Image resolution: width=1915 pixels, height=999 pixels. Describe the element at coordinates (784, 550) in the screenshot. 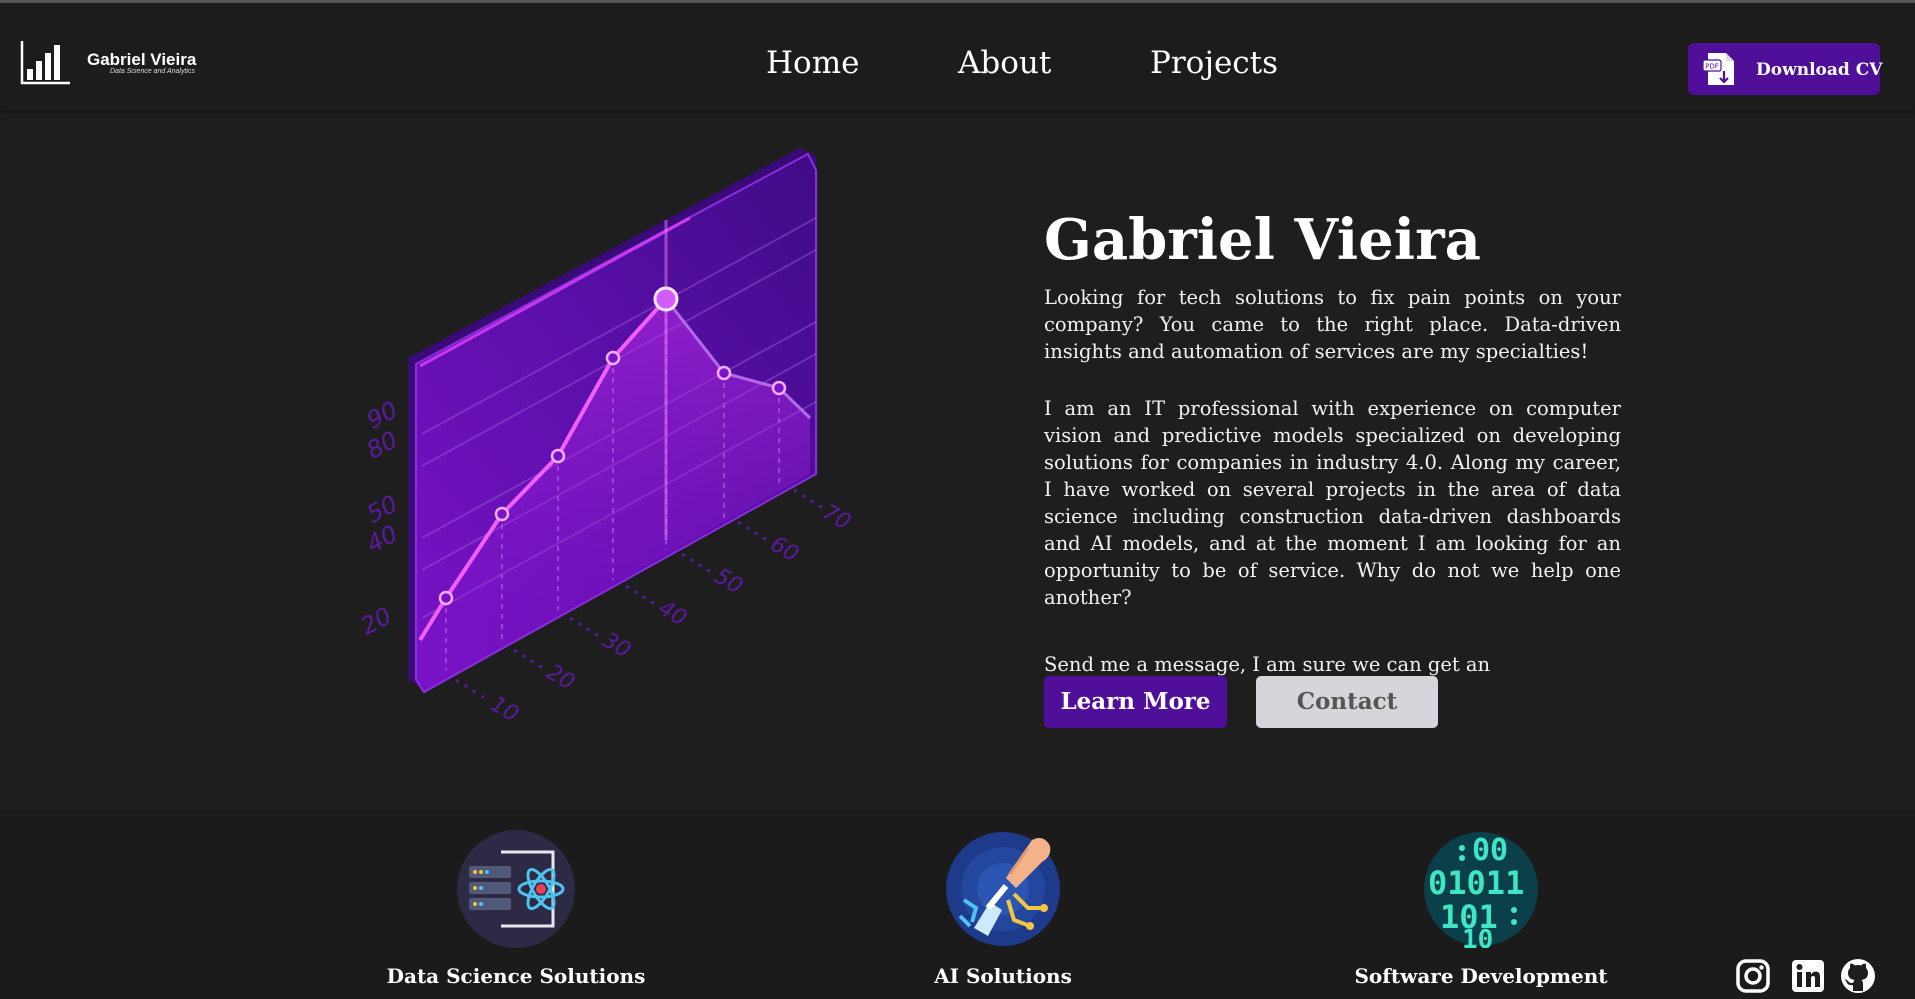

I see `x-tick-label: 60` at that location.